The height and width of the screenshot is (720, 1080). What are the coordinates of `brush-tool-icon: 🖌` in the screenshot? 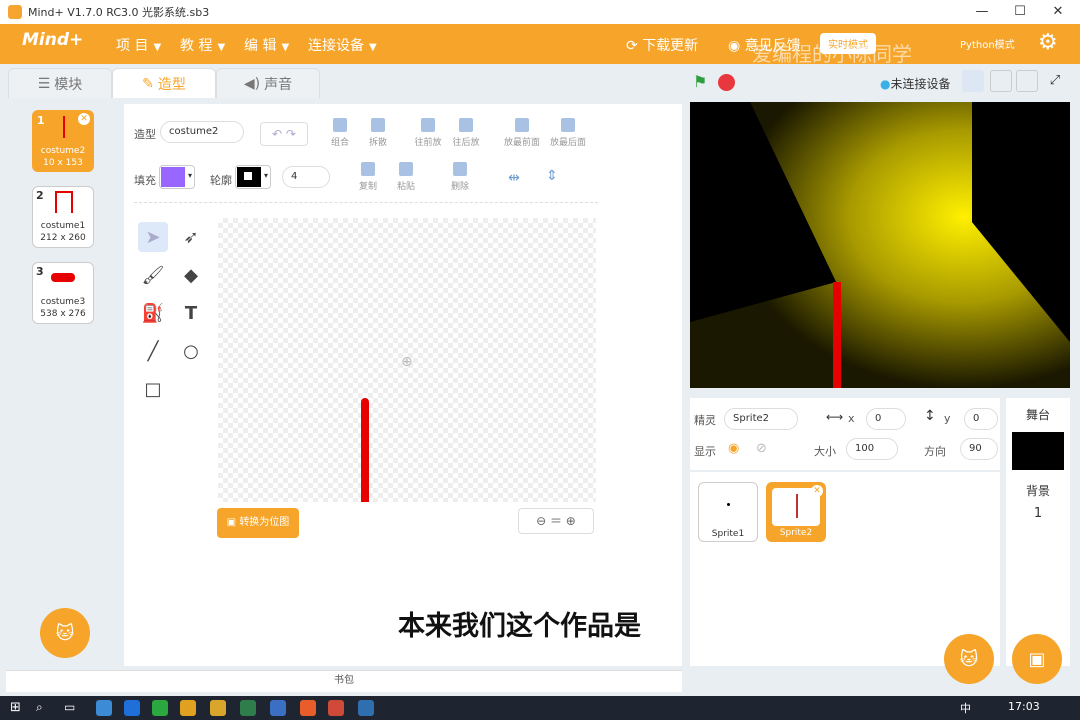 It's located at (153, 275).